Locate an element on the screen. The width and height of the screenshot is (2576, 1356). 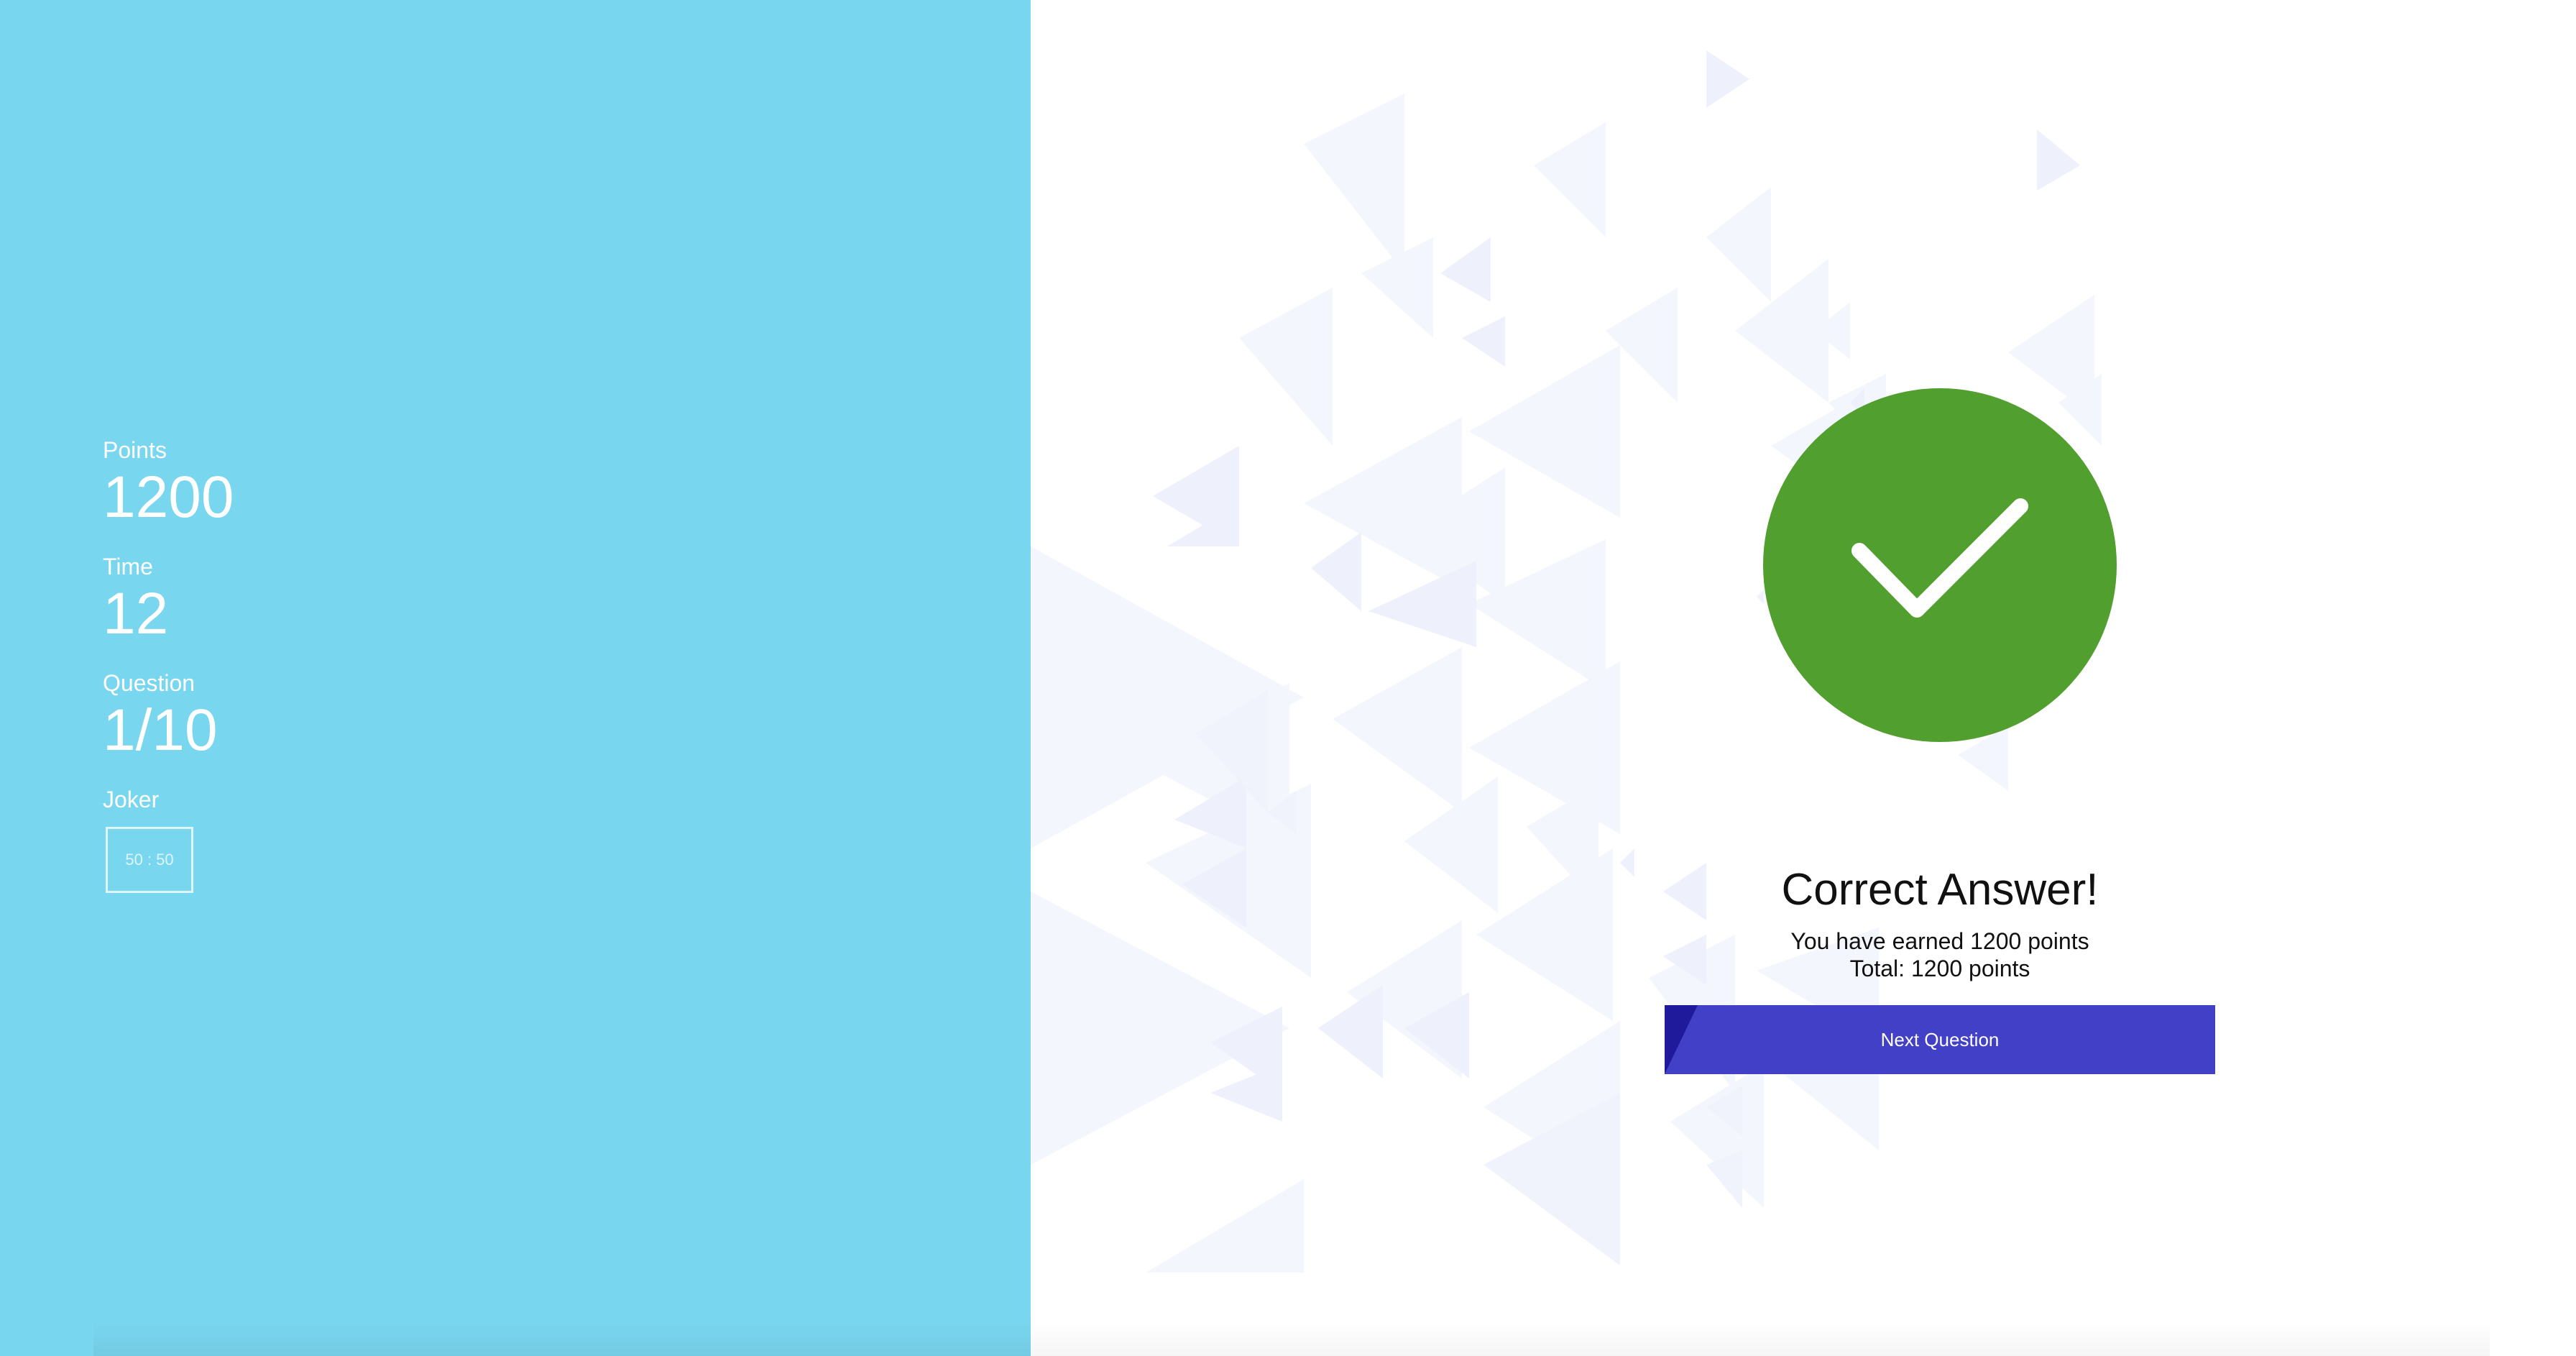
next-question-label: Next Question is located at coordinates (1940, 1039).